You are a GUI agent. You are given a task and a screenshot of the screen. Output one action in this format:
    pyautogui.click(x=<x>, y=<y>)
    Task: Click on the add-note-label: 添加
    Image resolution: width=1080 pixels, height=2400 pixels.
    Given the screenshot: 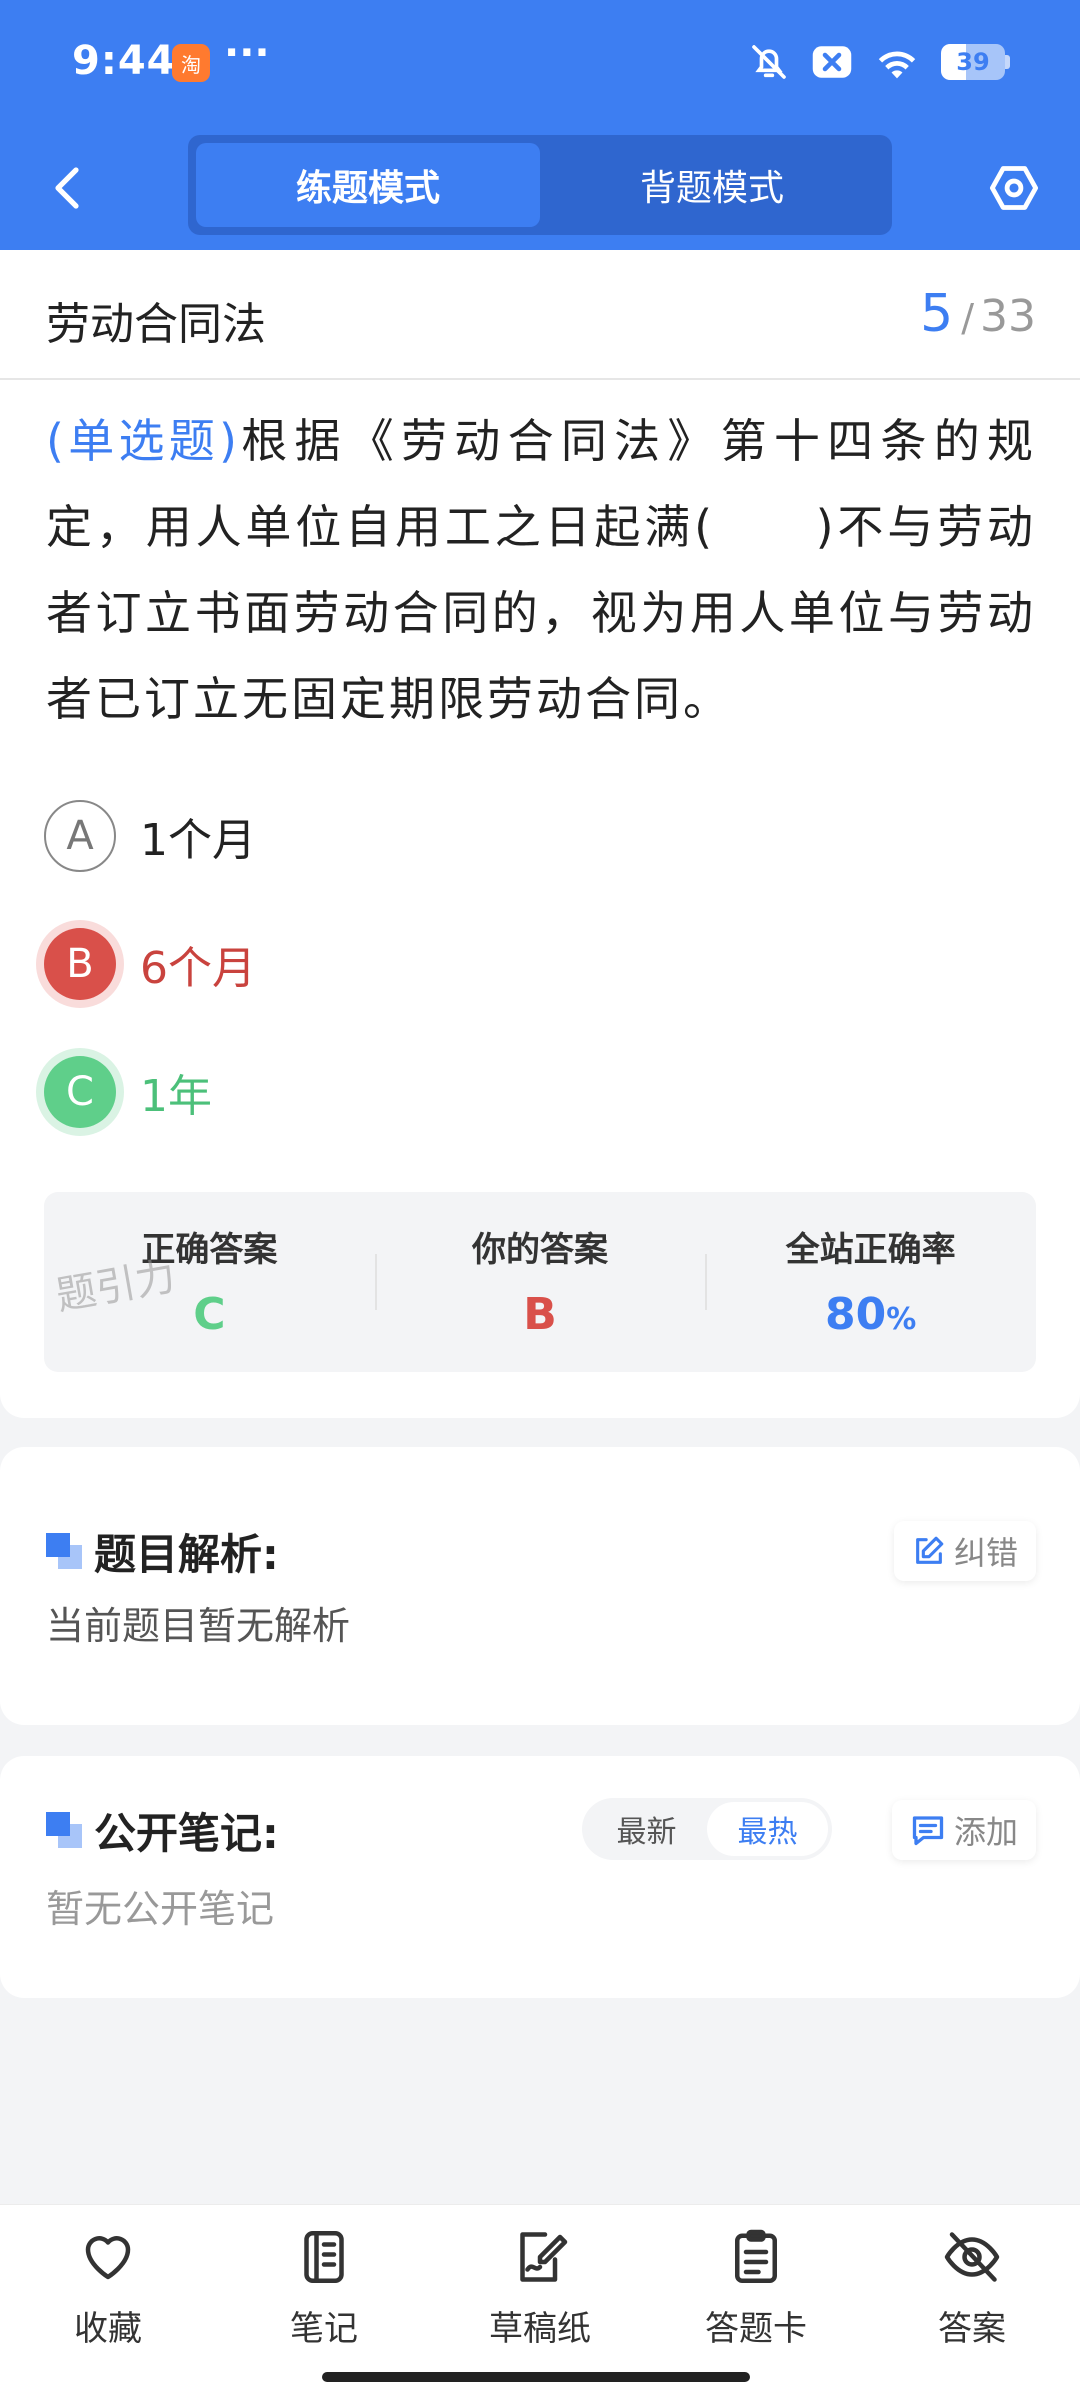 What is the action you would take?
    pyautogui.click(x=985, y=1832)
    